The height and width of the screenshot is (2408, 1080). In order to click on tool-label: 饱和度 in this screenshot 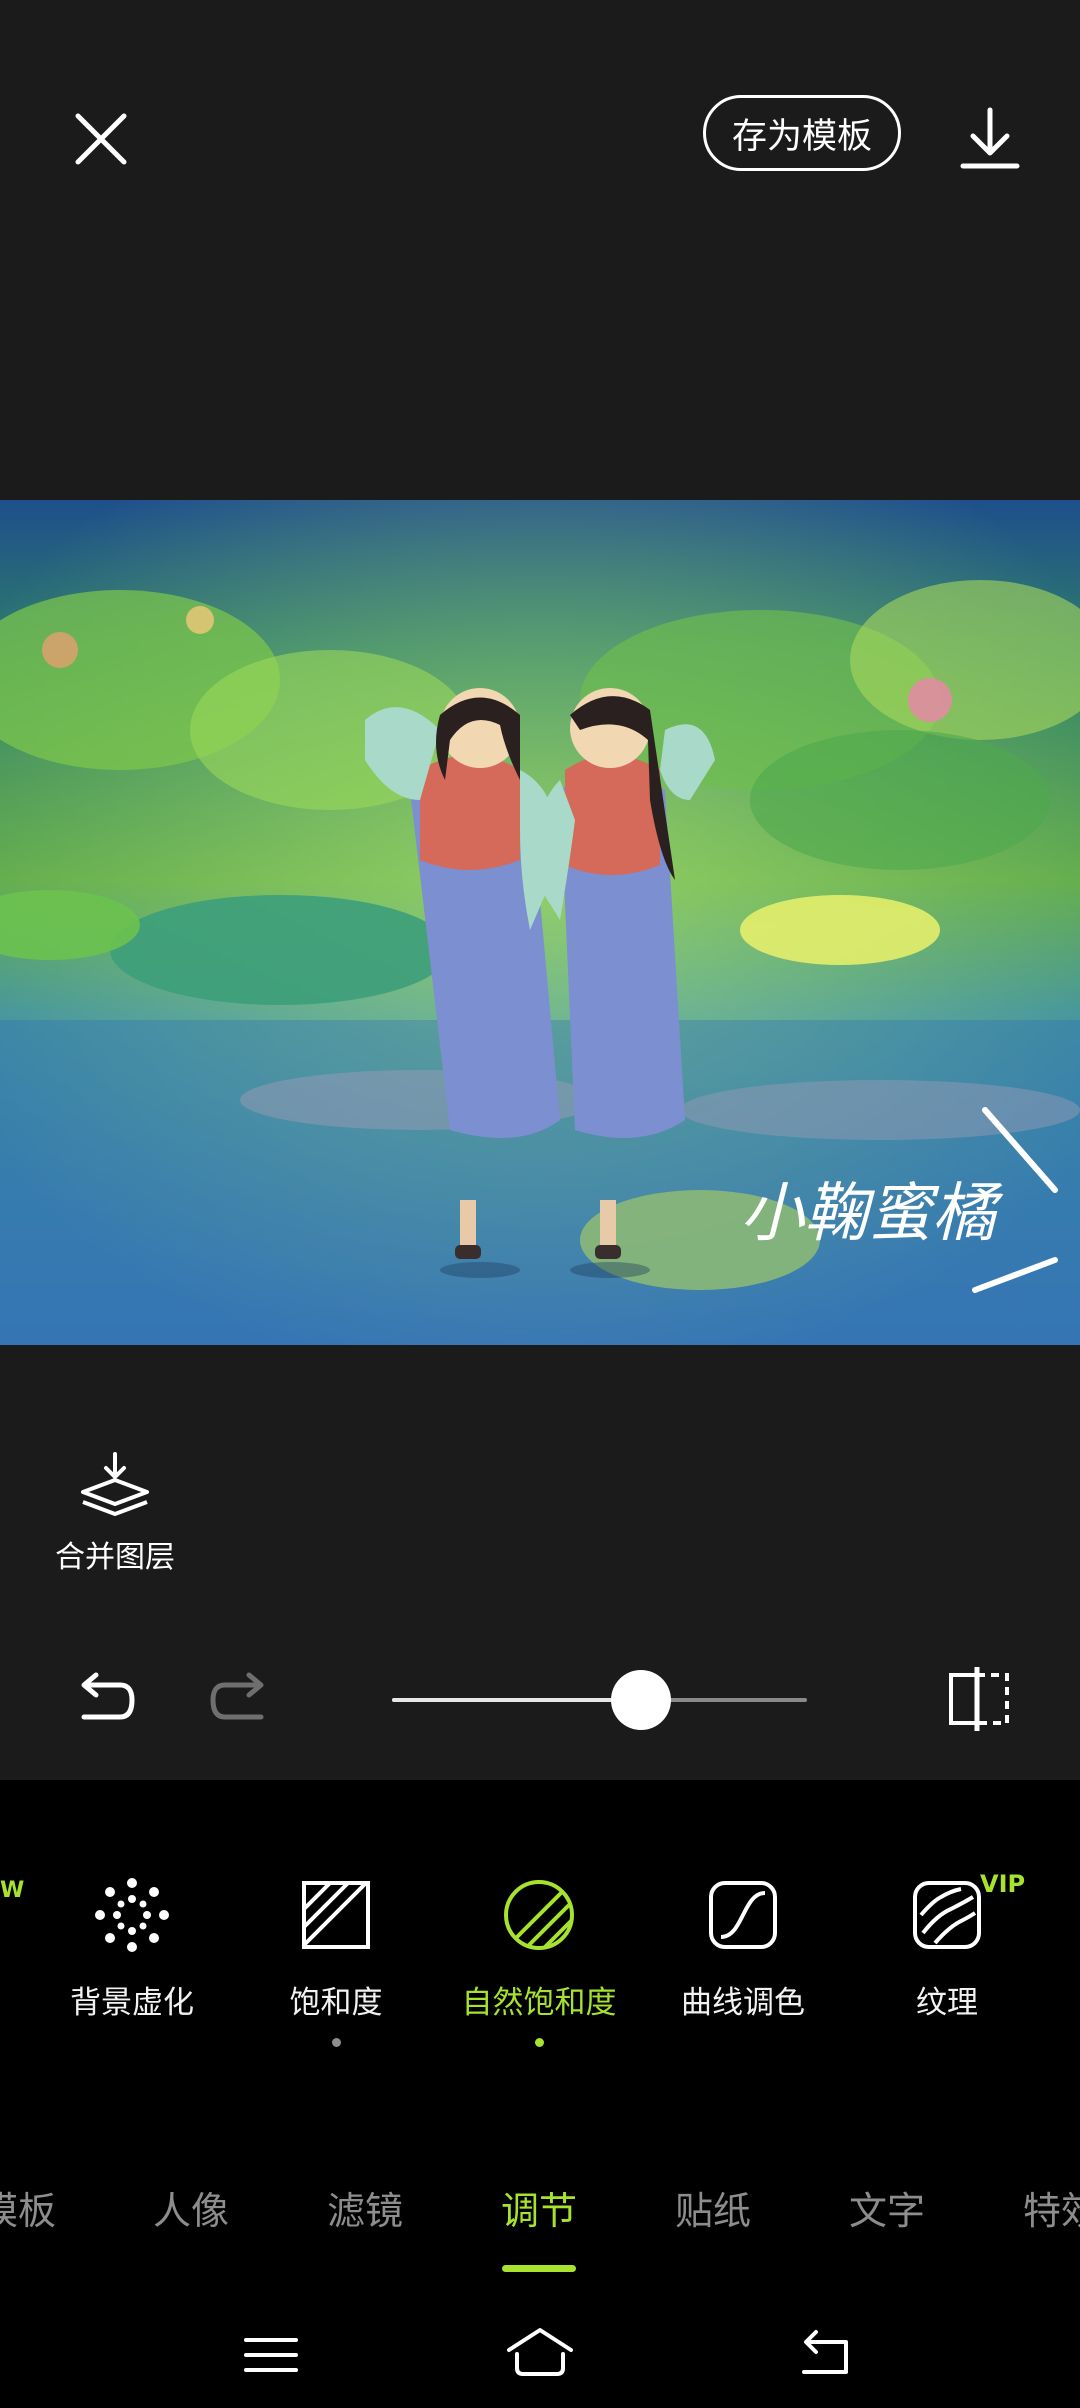, I will do `click(336, 2003)`.